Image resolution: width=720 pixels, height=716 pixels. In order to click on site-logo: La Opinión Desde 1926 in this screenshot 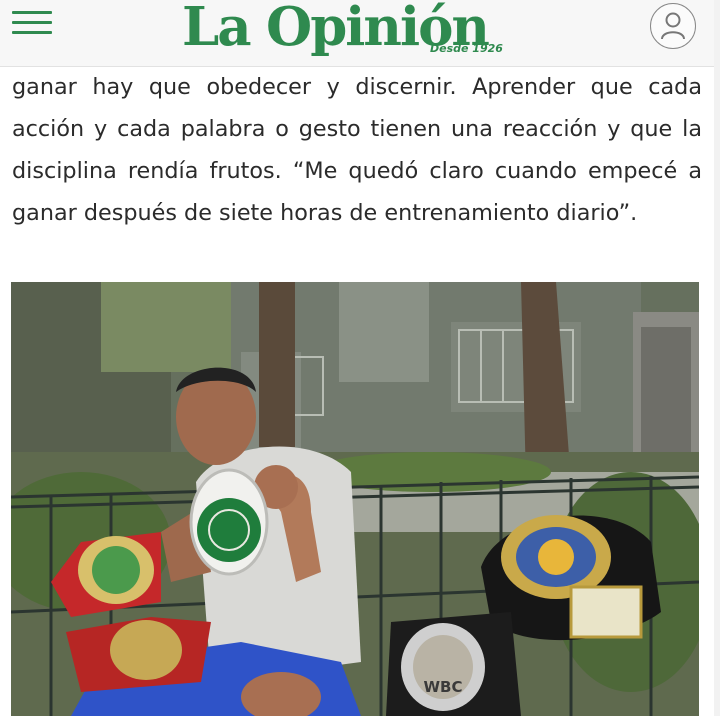, I will do `click(347, 31)`.